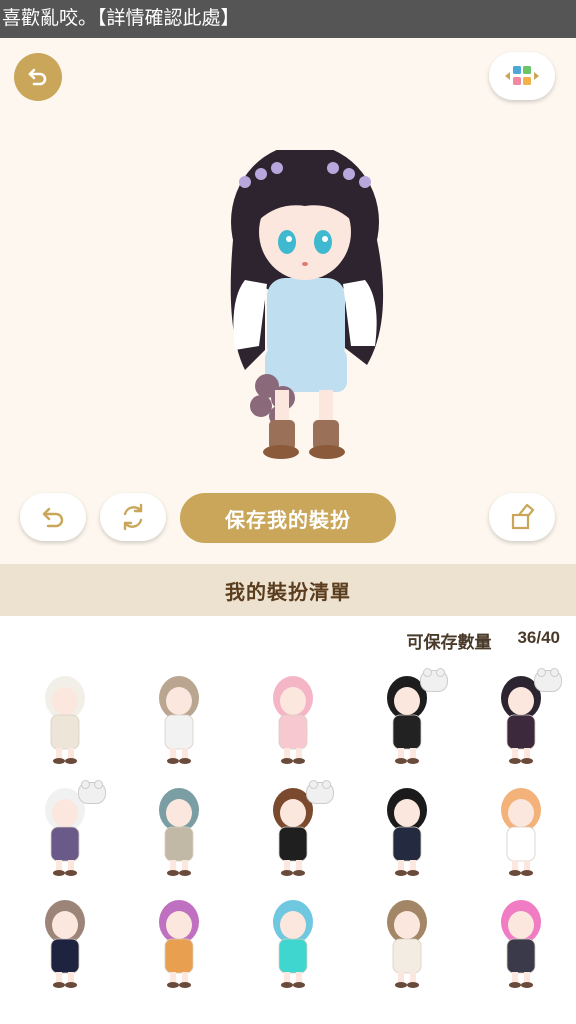  I want to click on capacity-label: 可保存數量, so click(449, 642).